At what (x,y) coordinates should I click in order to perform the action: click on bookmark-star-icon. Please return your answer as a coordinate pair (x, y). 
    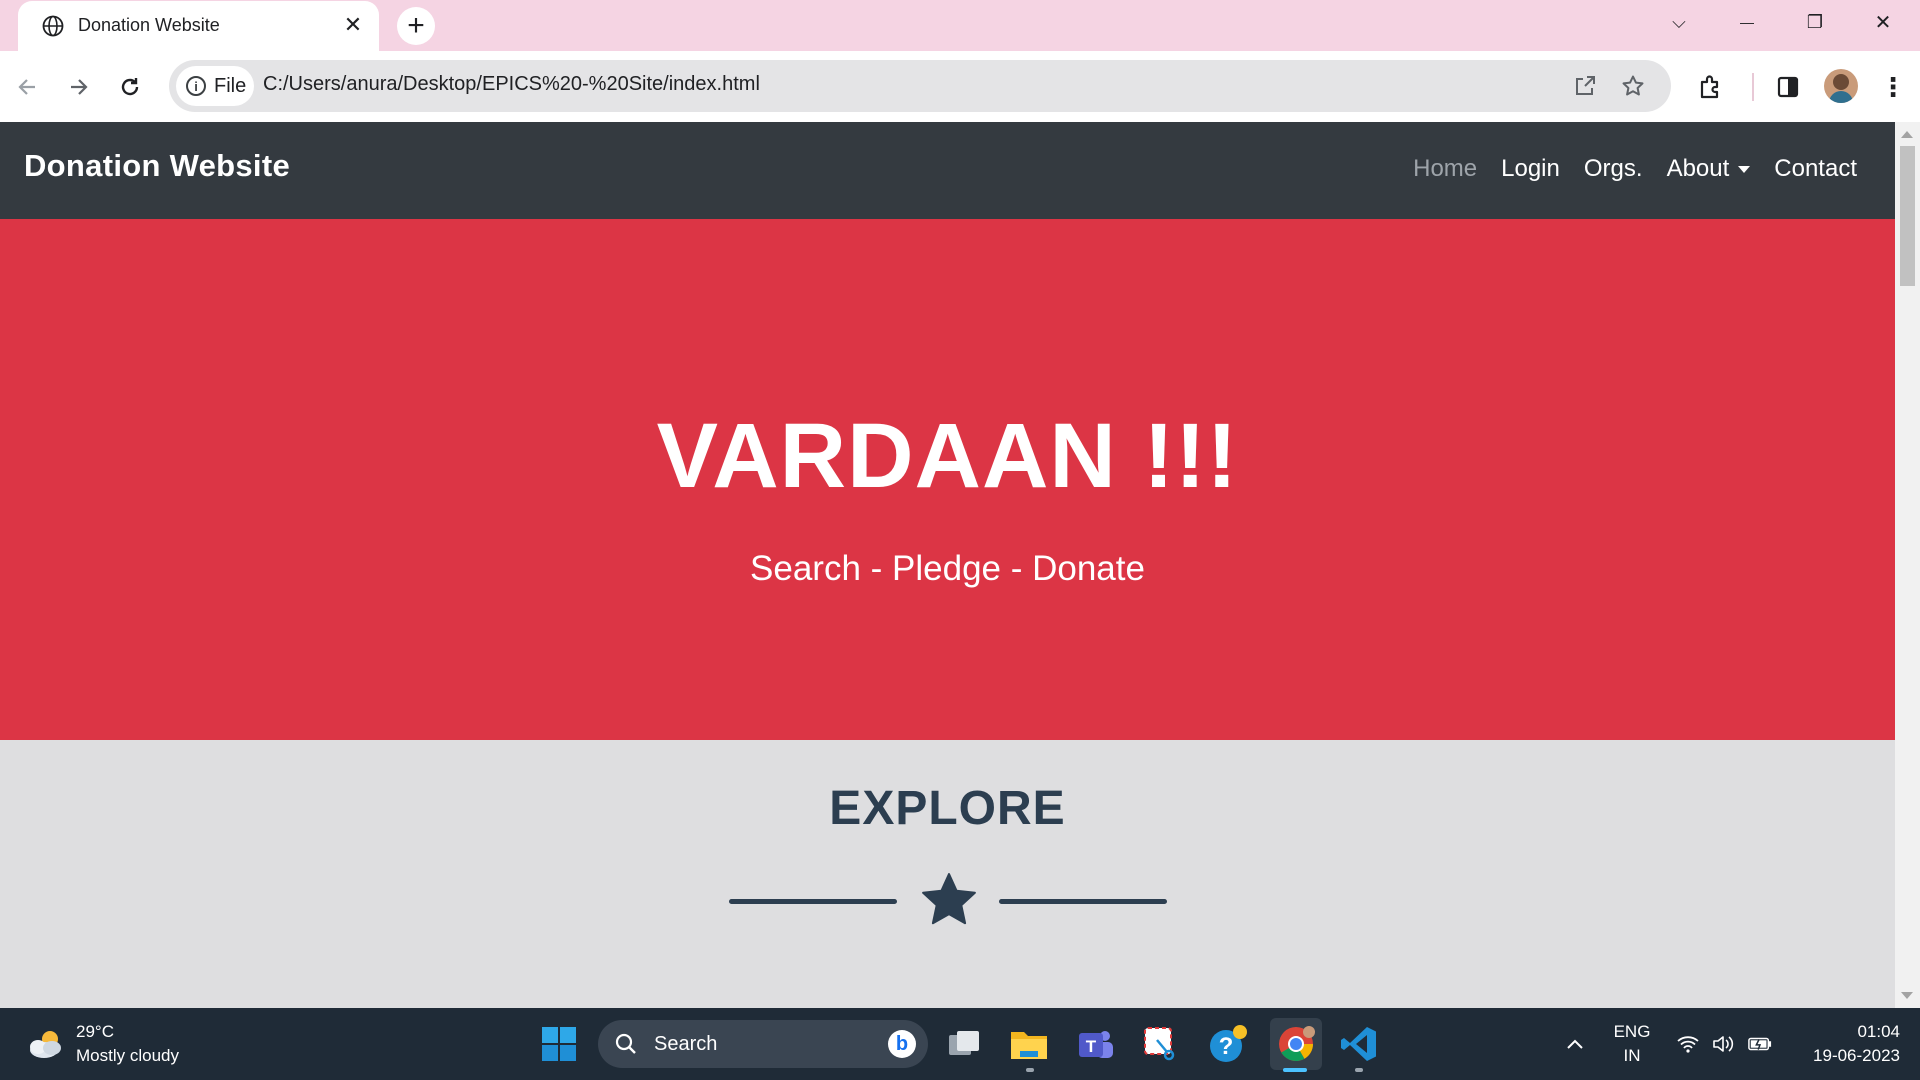
    Looking at the image, I should click on (1633, 86).